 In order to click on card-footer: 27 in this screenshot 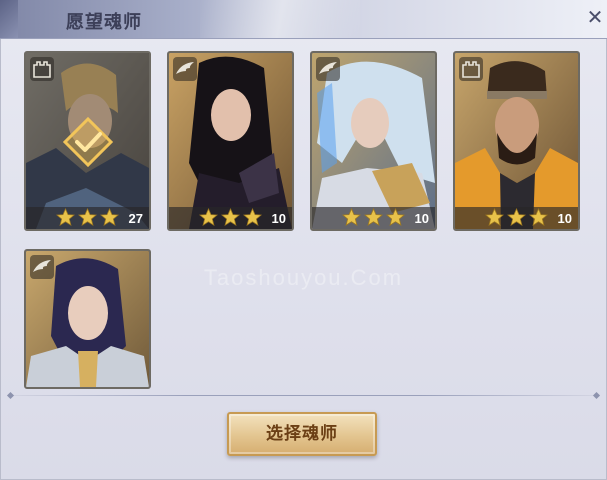, I will do `click(87, 218)`.